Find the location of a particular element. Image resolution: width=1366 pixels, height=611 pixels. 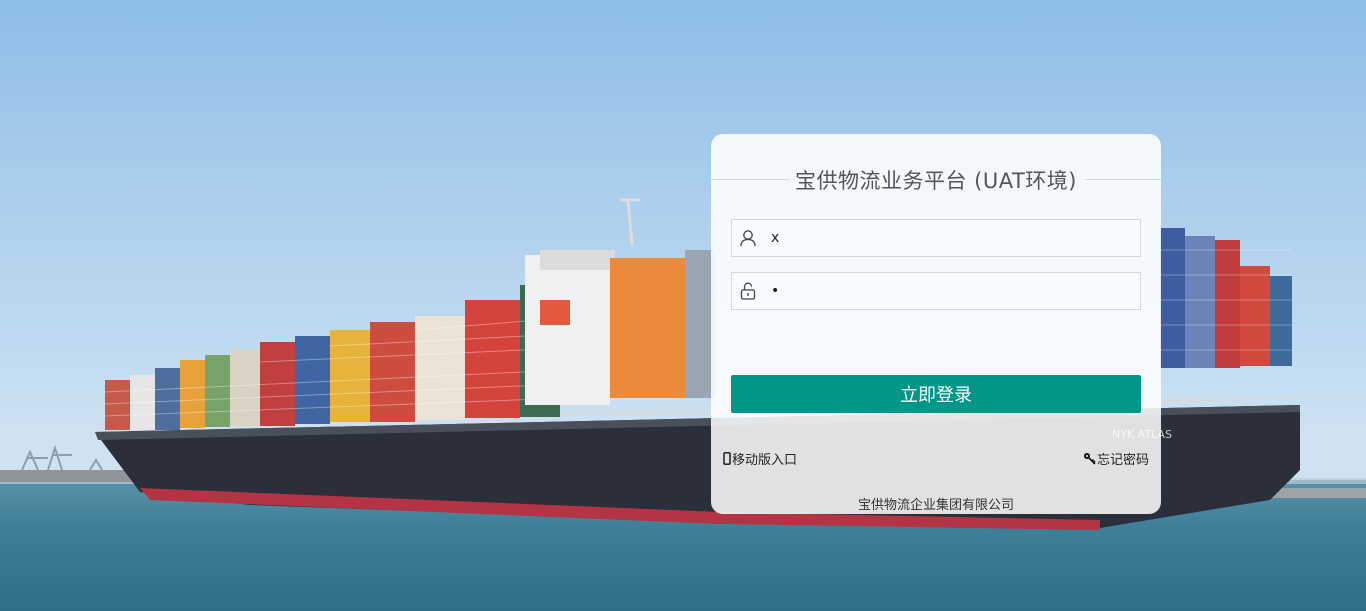

forgot-password-link: 忘记密码 is located at coordinates (1116, 458).